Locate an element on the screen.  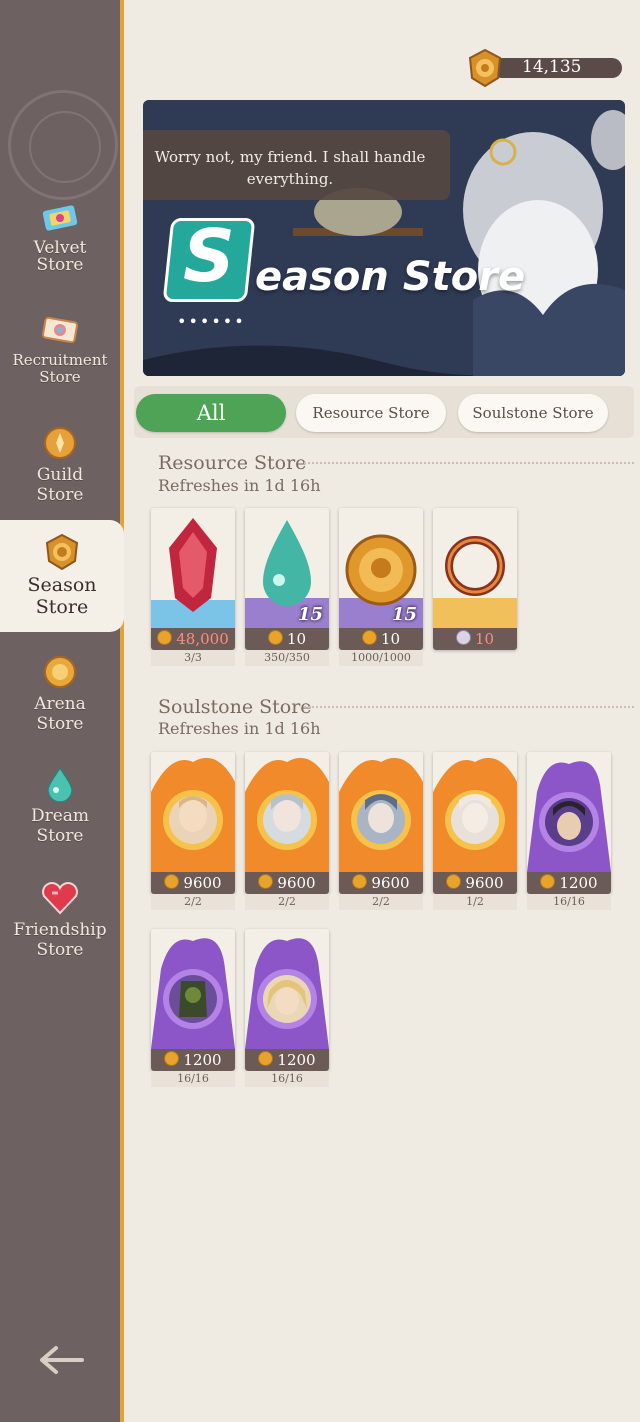
banner-title: eason Store is located at coordinates (390, 277).